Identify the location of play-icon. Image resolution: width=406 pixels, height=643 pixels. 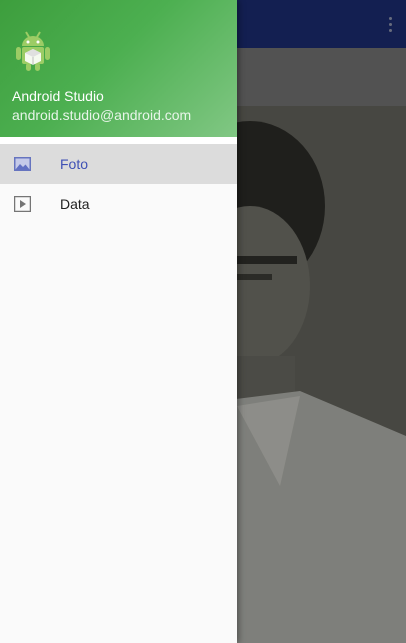
(22, 204).